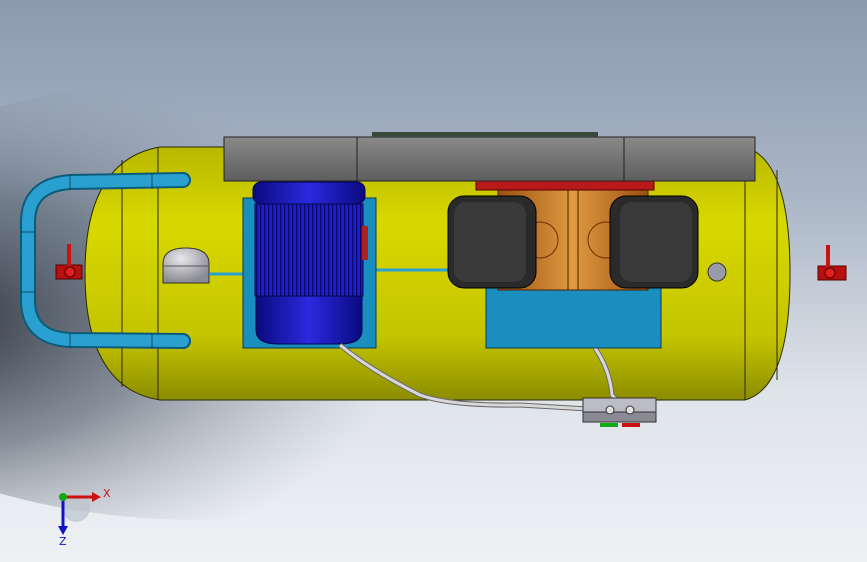  Describe the element at coordinates (717, 272) in the screenshot. I see `outlet-port` at that location.